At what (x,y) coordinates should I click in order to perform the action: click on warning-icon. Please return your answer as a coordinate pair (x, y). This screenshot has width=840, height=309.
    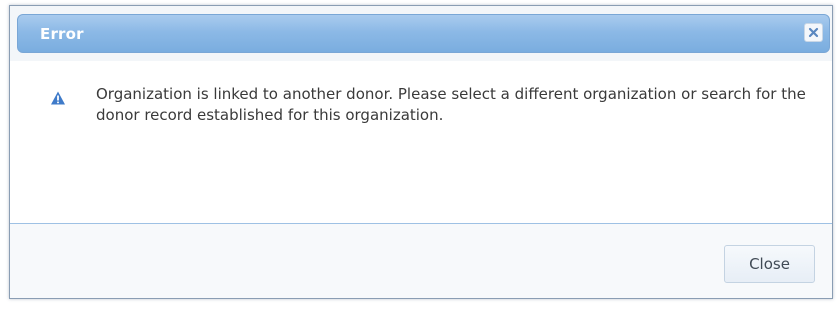
    Looking at the image, I should click on (58, 98).